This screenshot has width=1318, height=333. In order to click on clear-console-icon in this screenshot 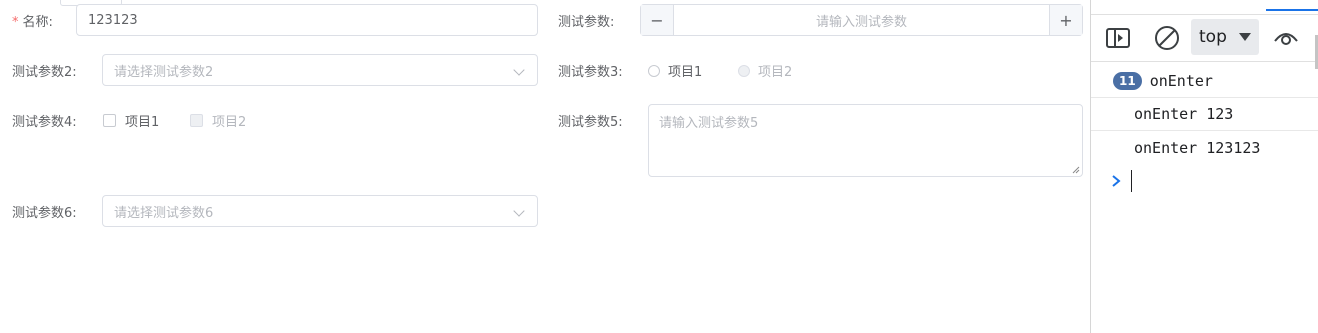, I will do `click(1167, 38)`.